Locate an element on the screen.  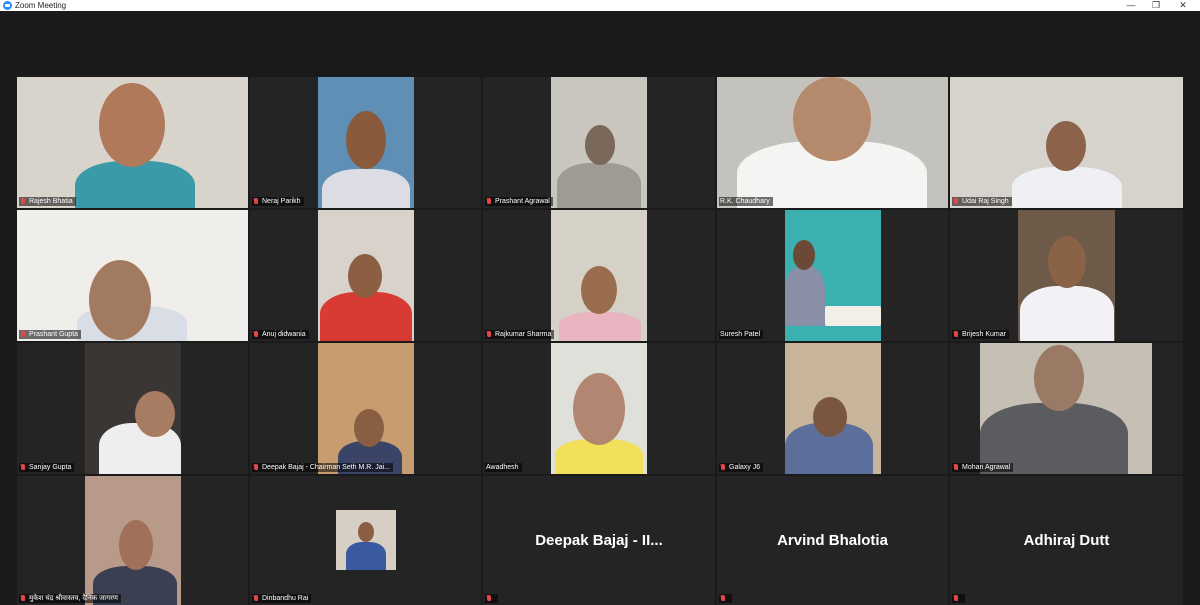
participant-tile-video-off: Arvind Bhalotia is located at coordinates (832, 540).